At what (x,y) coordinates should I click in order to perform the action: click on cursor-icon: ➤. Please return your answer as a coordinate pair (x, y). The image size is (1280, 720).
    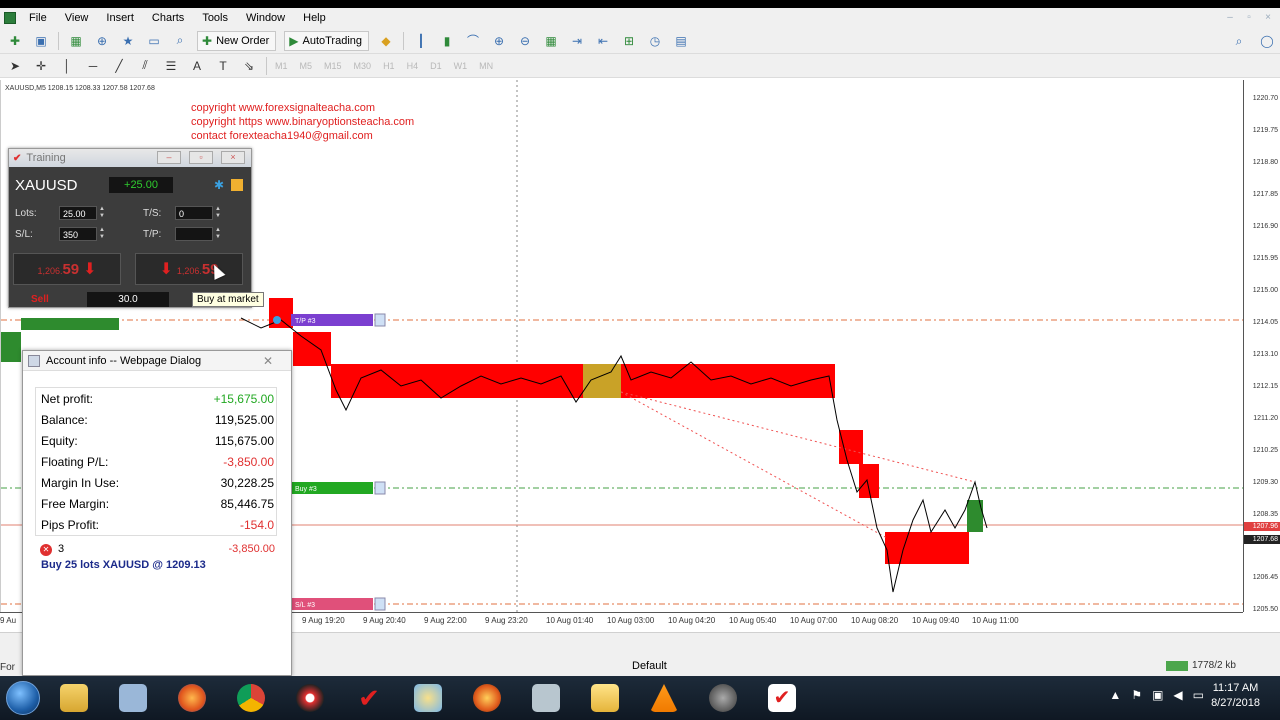
    Looking at the image, I should click on (15, 66).